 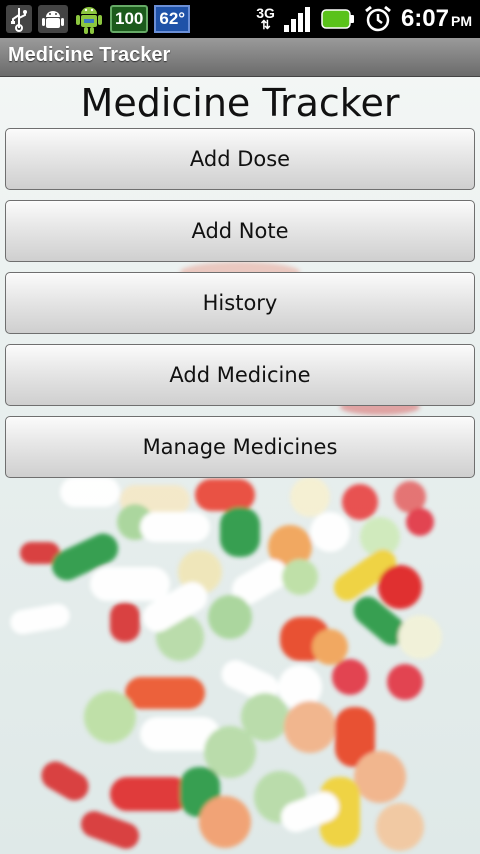 What do you see at coordinates (172, 19) in the screenshot?
I see `temperature-icon: 62°` at bounding box center [172, 19].